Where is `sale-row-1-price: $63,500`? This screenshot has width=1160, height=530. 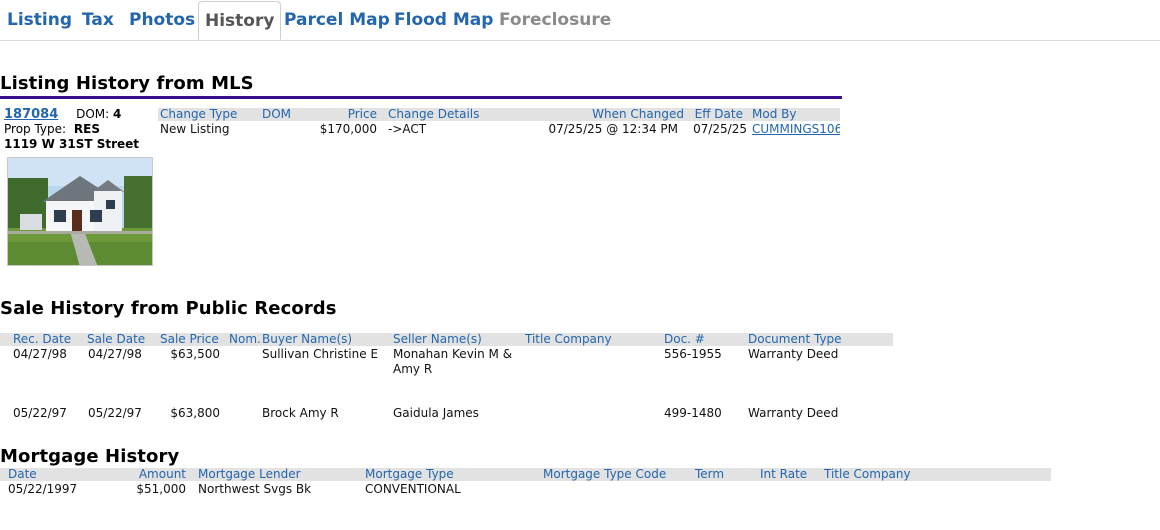 sale-row-1-price: $63,500 is located at coordinates (195, 354).